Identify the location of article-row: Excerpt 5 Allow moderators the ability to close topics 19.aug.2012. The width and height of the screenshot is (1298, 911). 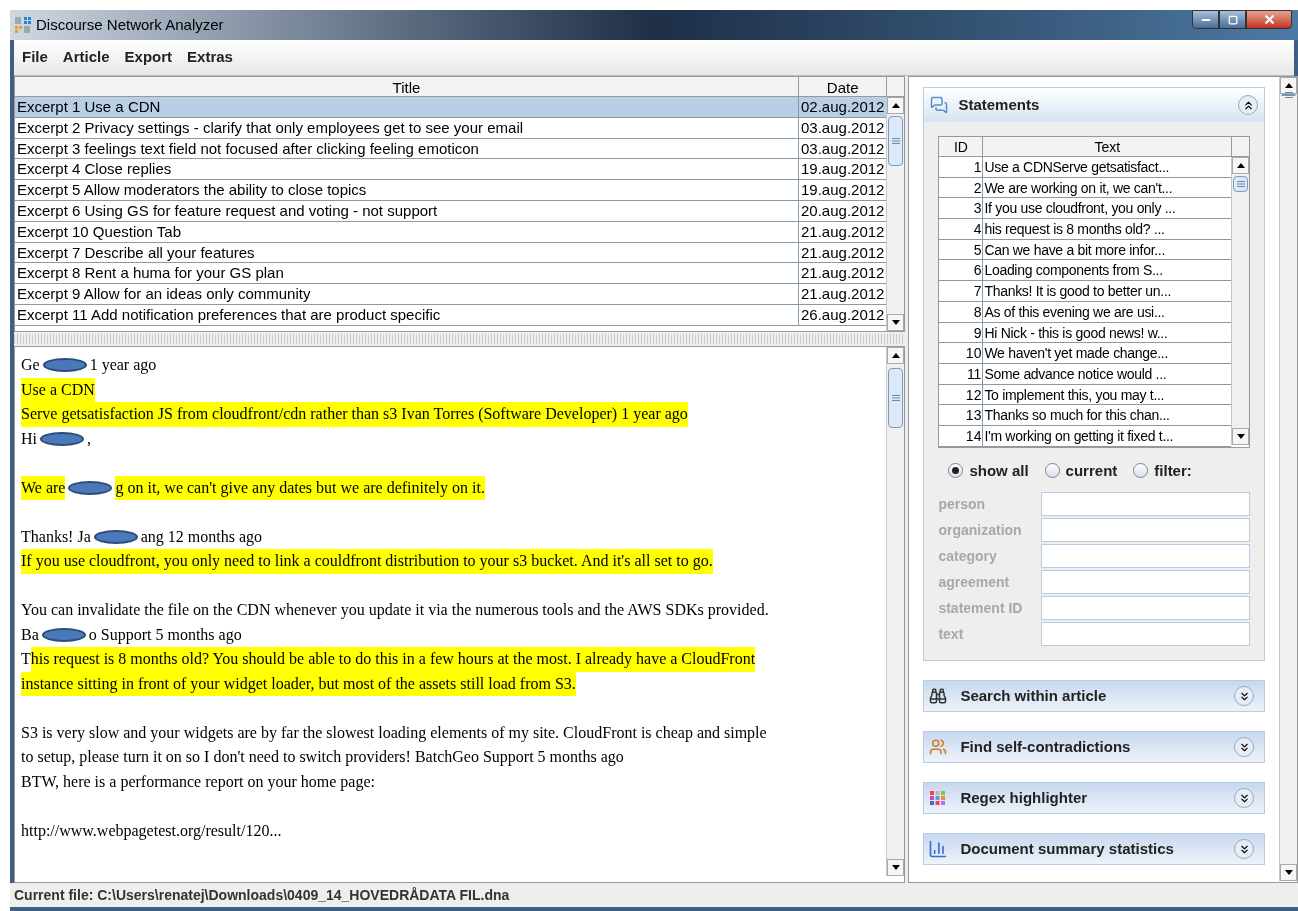
(451, 190).